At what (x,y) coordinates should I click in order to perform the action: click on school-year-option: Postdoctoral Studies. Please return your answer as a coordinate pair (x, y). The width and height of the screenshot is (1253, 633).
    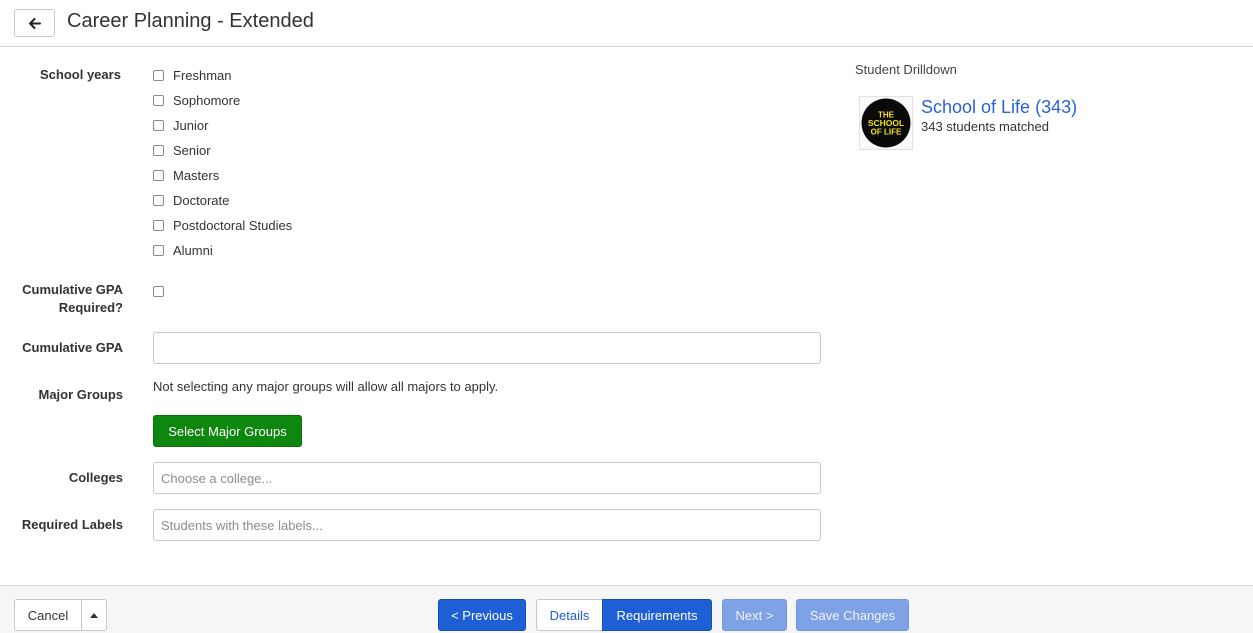
    Looking at the image, I should click on (222, 225).